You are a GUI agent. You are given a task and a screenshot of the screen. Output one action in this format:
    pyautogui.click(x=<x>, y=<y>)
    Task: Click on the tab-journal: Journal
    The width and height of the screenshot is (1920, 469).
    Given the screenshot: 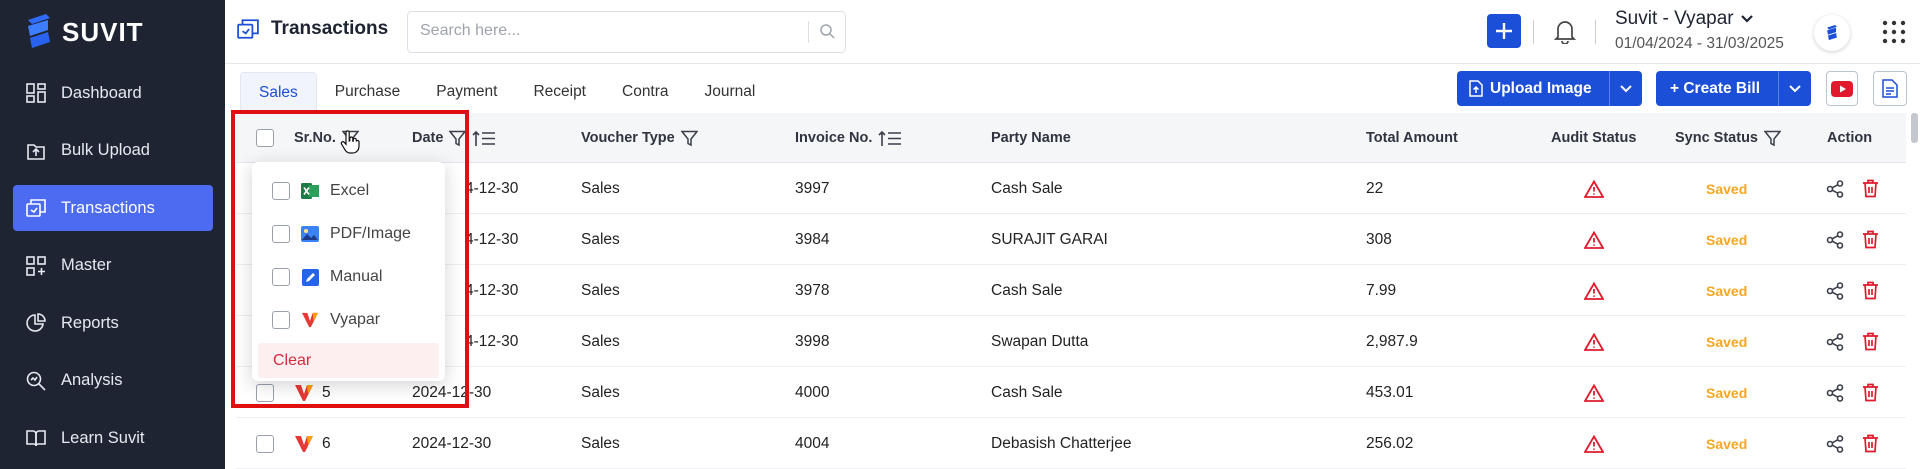 What is the action you would take?
    pyautogui.click(x=730, y=92)
    